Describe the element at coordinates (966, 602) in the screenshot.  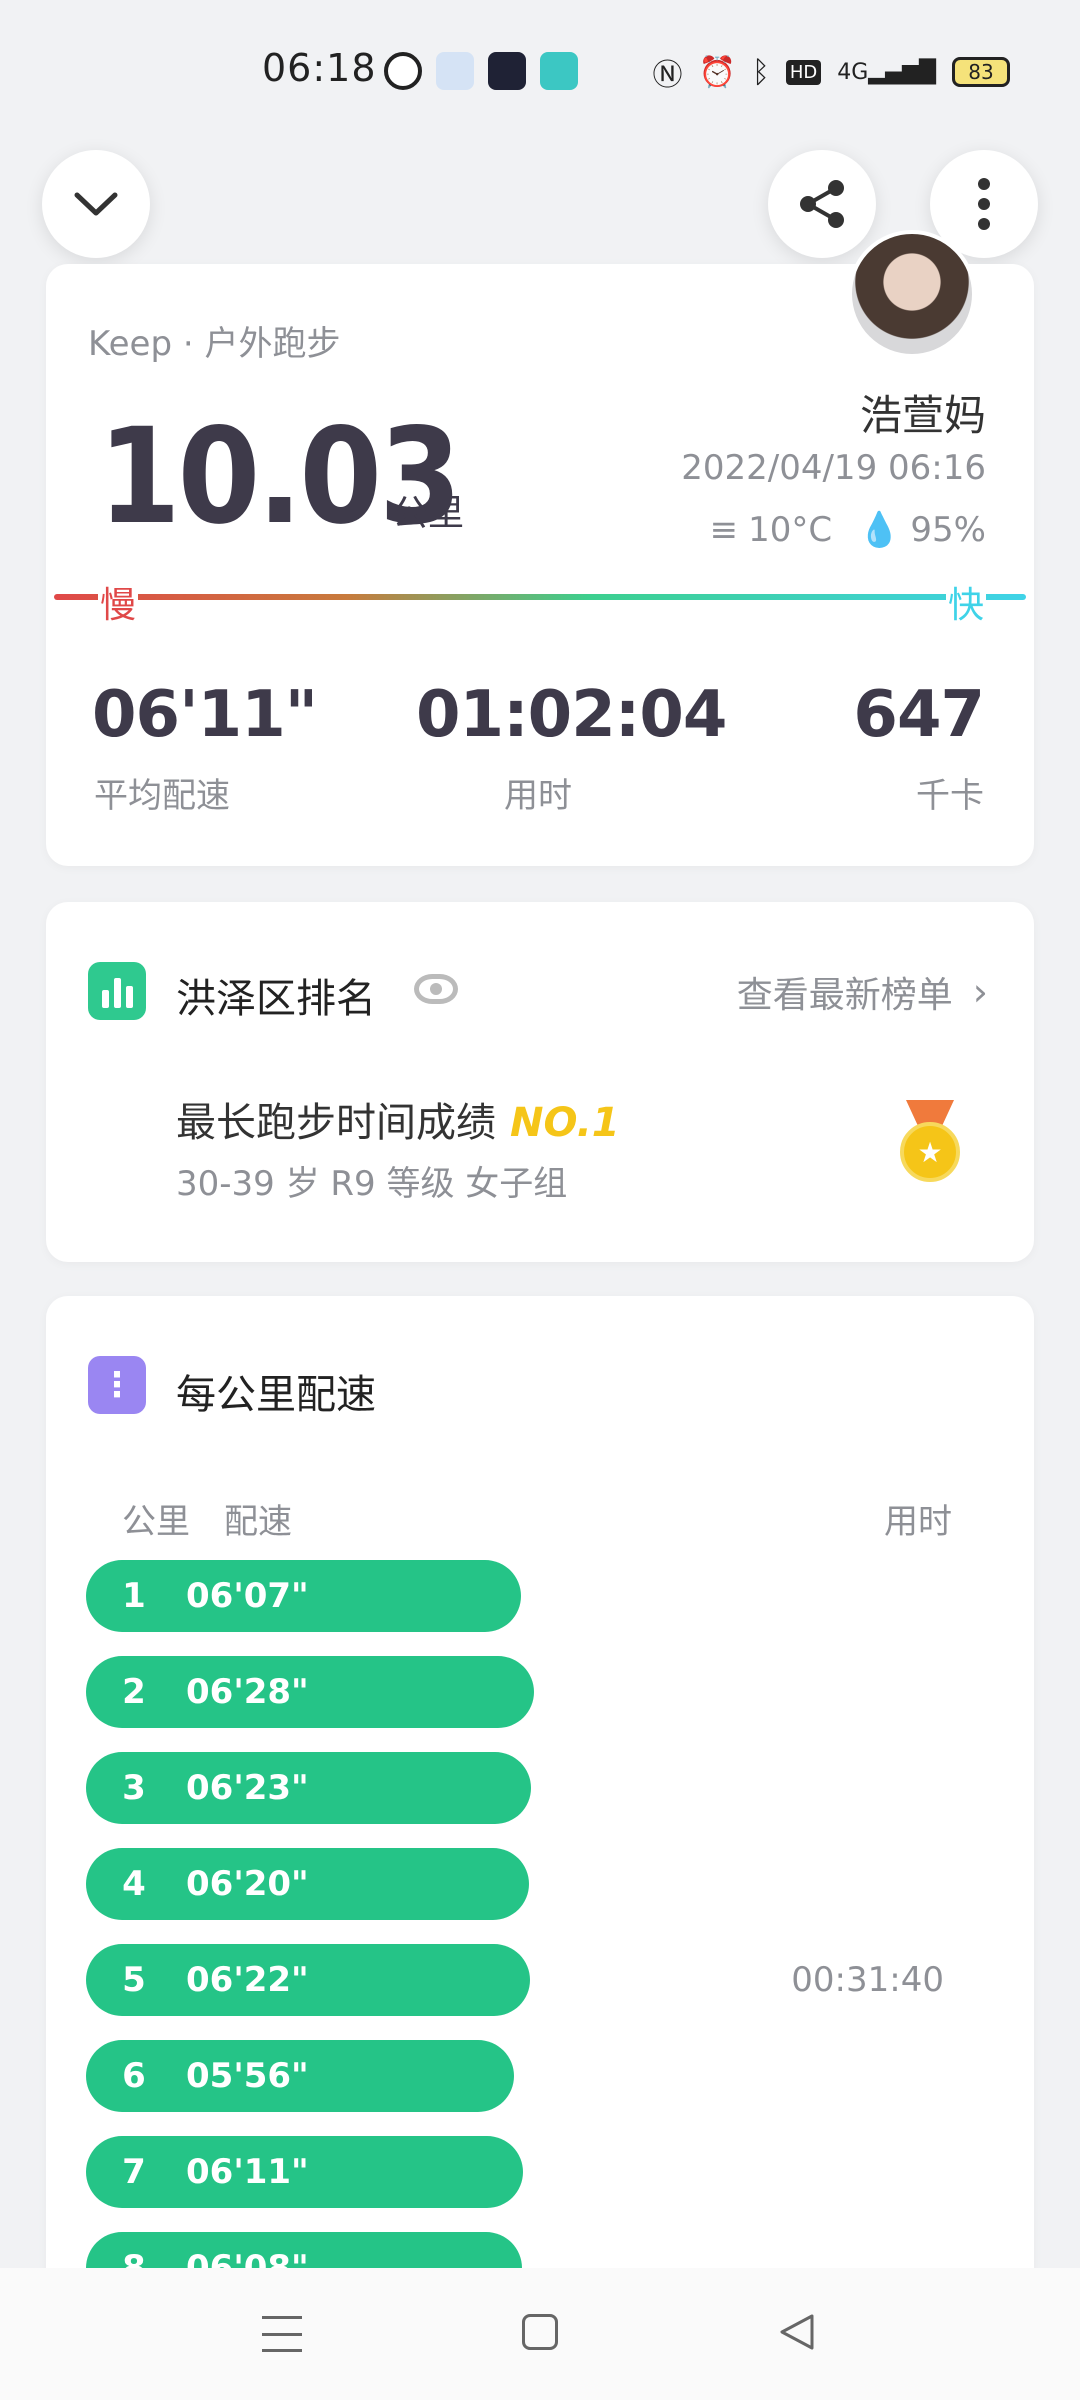
I see `fast-label: 快` at that location.